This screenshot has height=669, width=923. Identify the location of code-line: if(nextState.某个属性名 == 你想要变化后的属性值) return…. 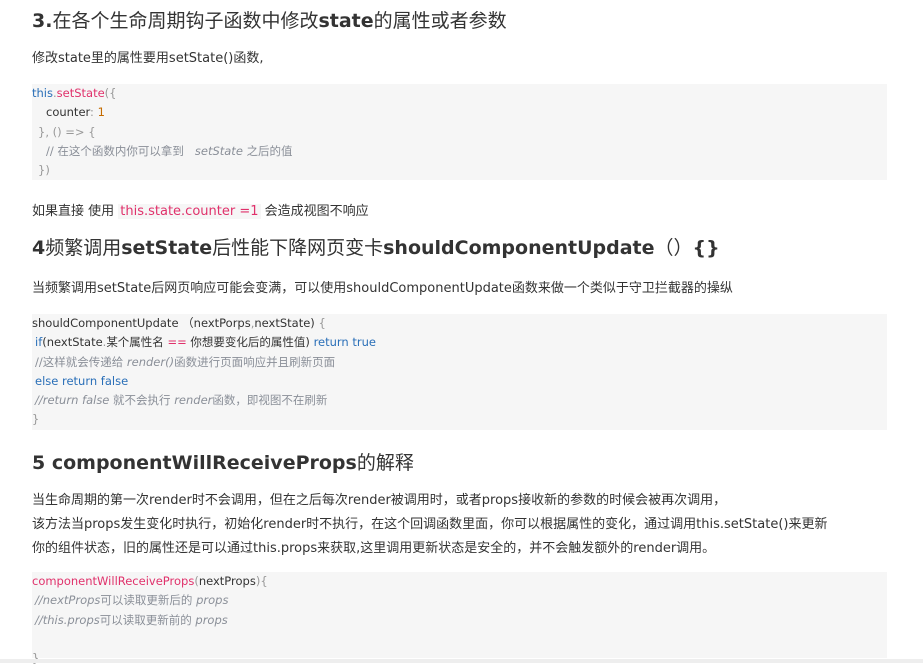
(205, 342).